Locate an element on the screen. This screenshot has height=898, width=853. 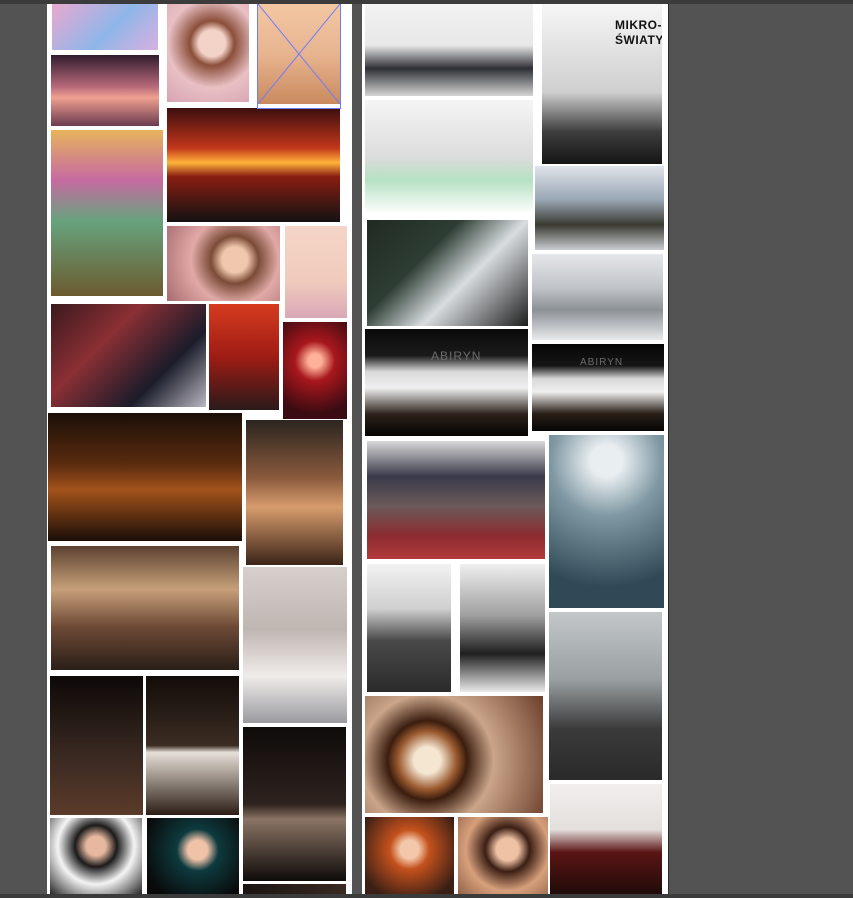
photo-speaker-hall is located at coordinates (295, 645).